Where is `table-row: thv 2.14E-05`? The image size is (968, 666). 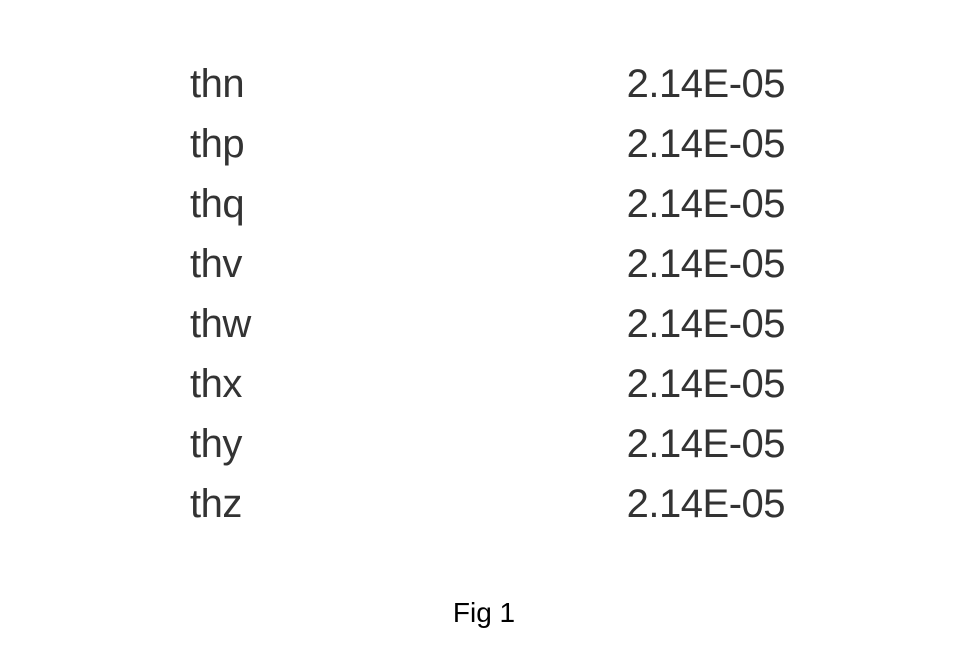 table-row: thv 2.14E-05 is located at coordinates (484, 264).